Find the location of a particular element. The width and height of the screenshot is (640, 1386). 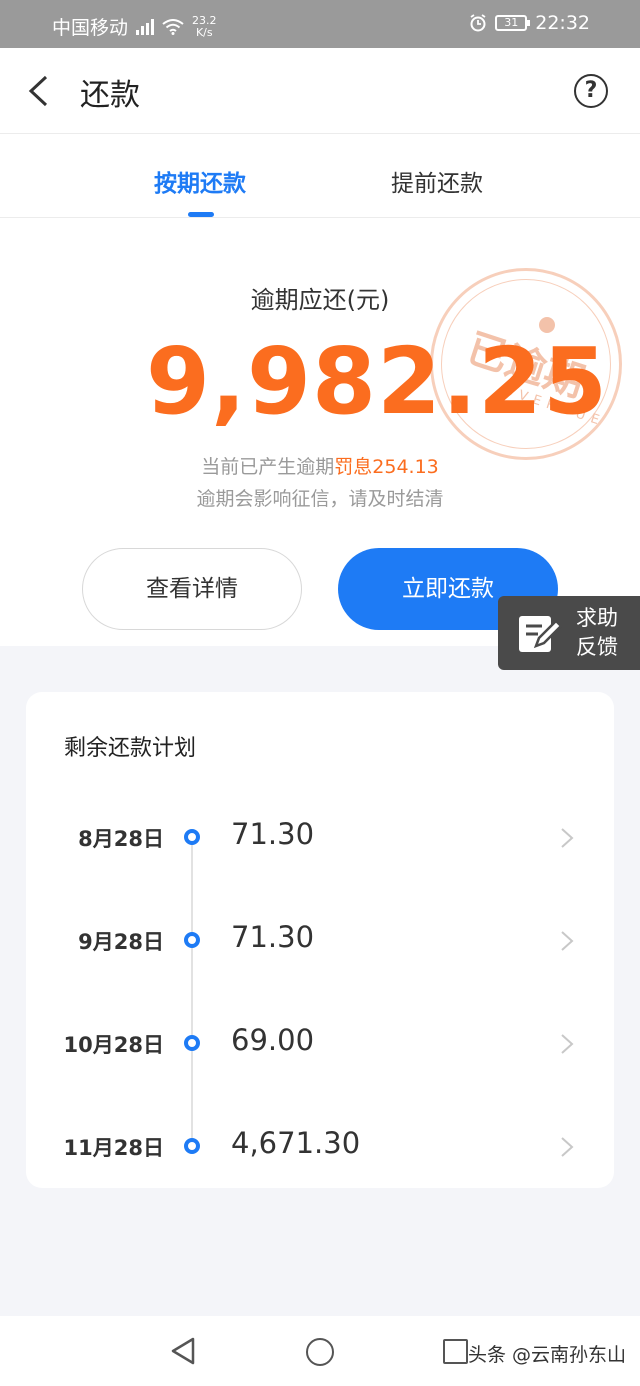

help-feedback-button: 求助 反馈 is located at coordinates (569, 633).